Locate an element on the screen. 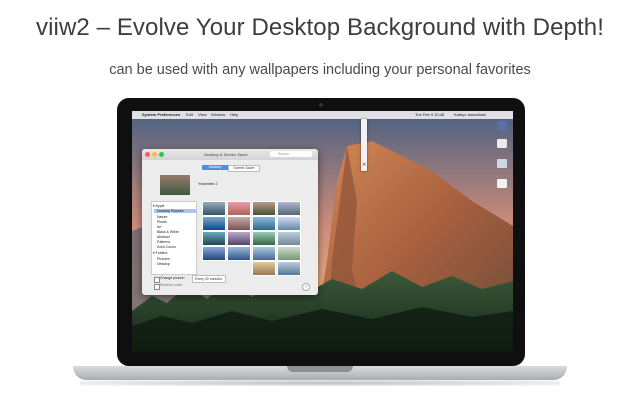 Image resolution: width=640 pixels, height=400 pixels. close-icon: ✕ is located at coordinates (364, 165).